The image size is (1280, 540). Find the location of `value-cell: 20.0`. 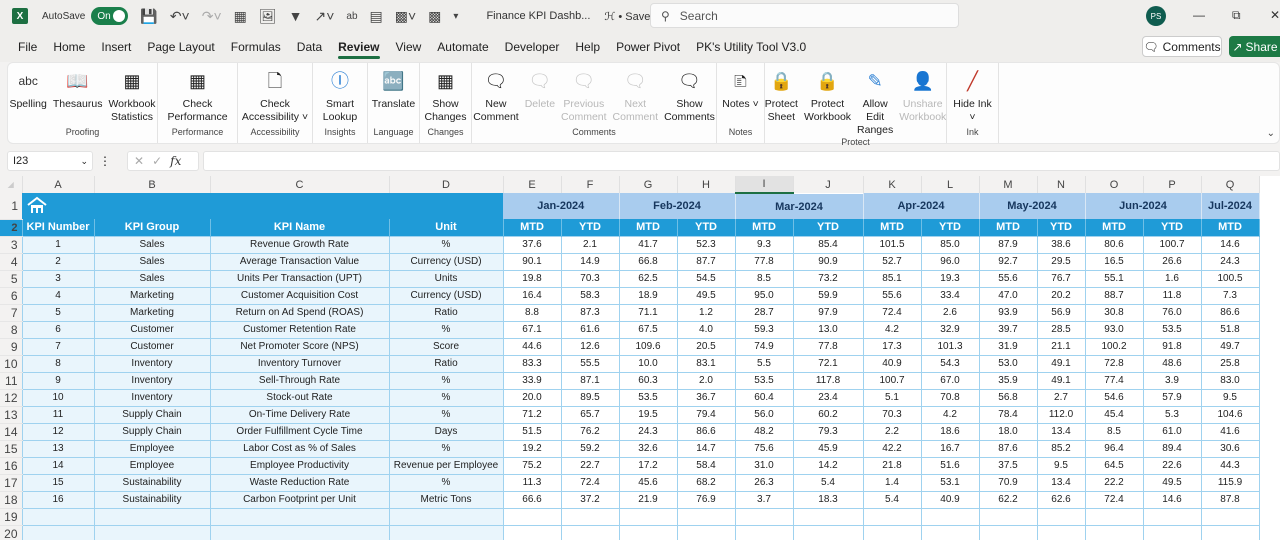

value-cell: 20.0 is located at coordinates (532, 397).